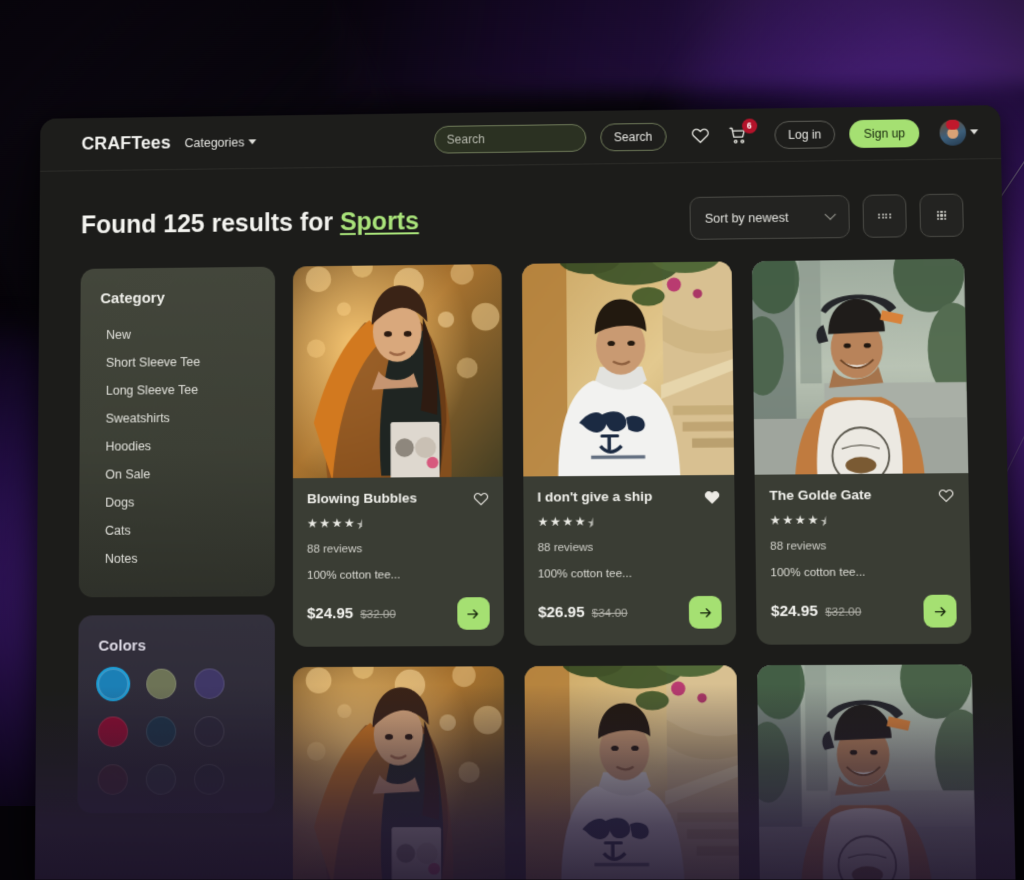  I want to click on search-input, so click(510, 138).